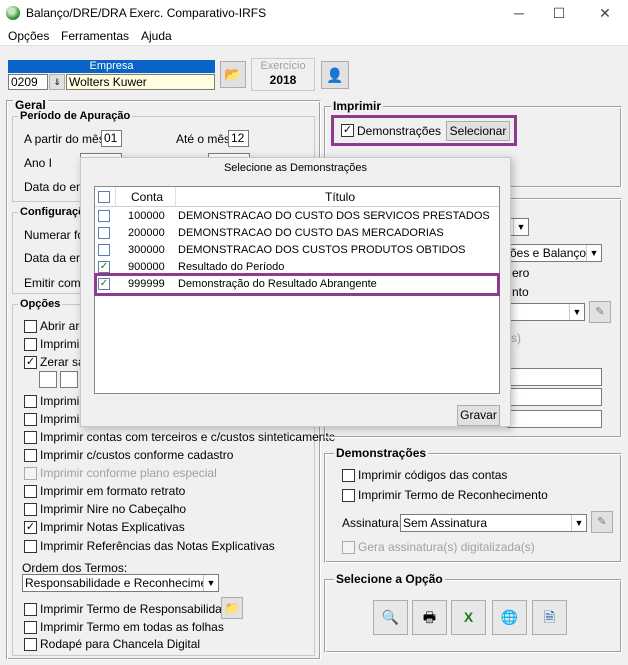  Describe the element at coordinates (340, 197) in the screenshot. I see `col-titulo-header: Título` at that location.